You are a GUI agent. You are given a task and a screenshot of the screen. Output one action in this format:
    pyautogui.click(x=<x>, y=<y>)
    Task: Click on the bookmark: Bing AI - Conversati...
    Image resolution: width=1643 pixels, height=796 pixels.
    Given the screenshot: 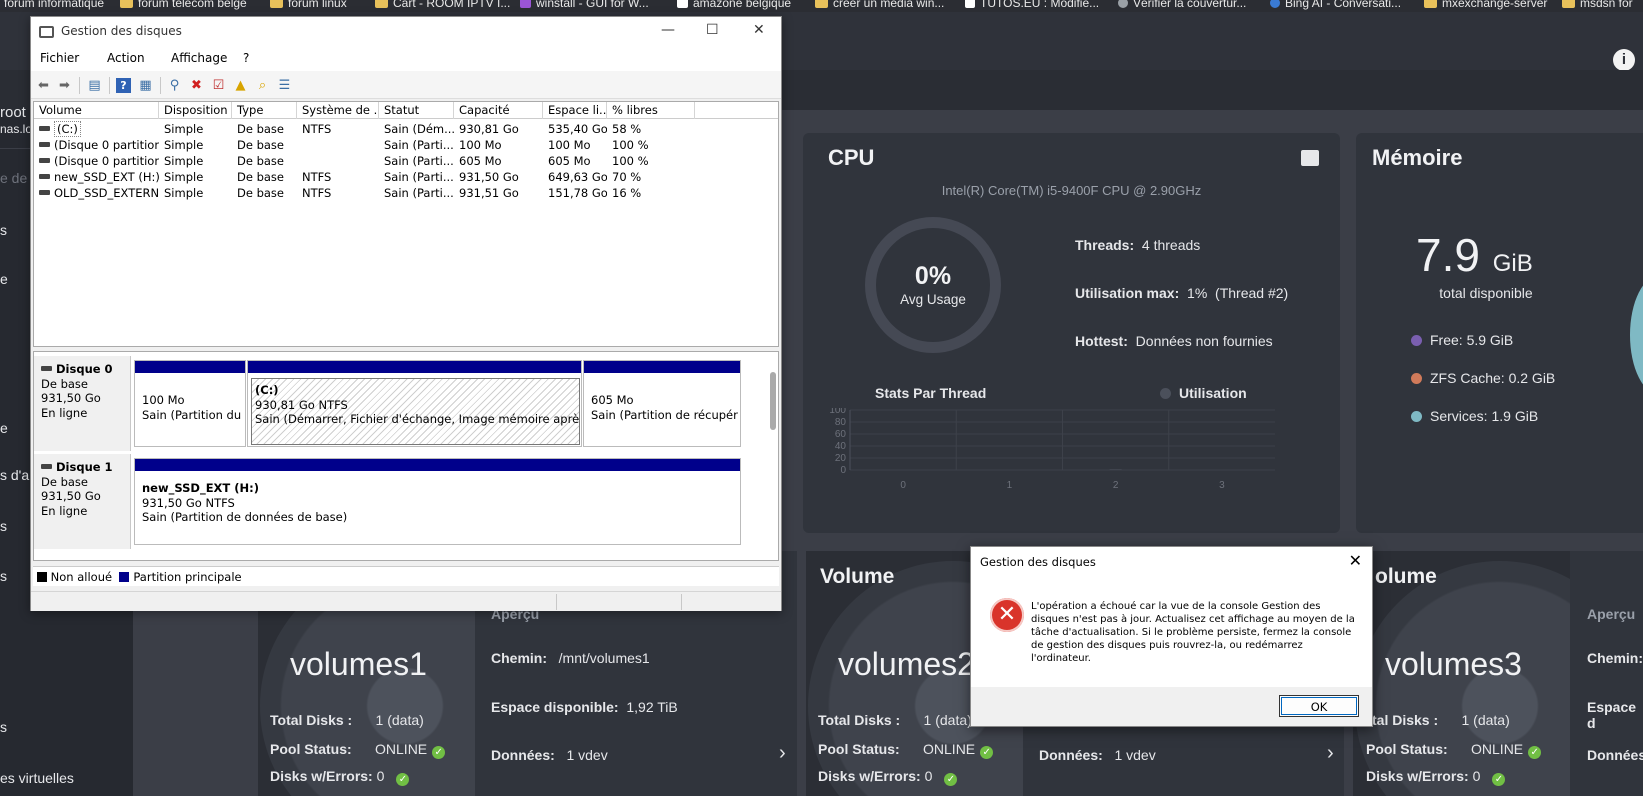 What is the action you would take?
    pyautogui.click(x=1335, y=4)
    